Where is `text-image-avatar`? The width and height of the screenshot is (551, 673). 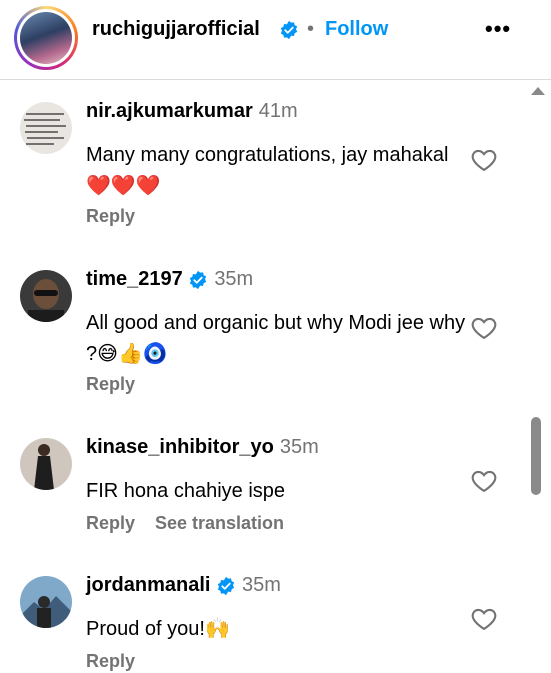
text-image-avatar is located at coordinates (46, 128).